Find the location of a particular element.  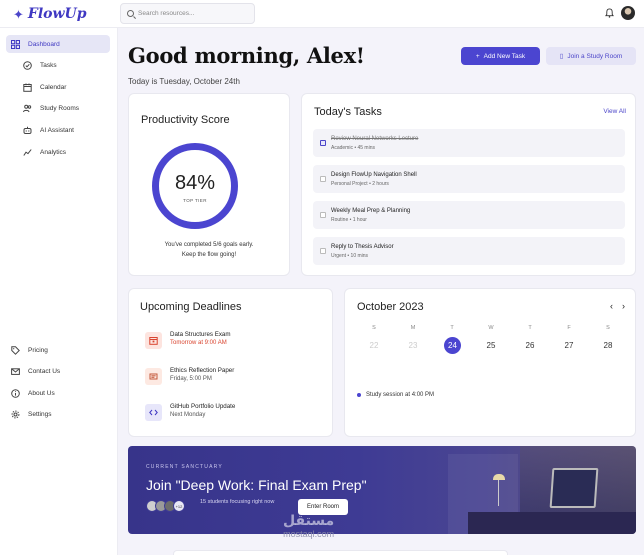

today-date: Today is Tuesday, October 24th is located at coordinates (184, 81).